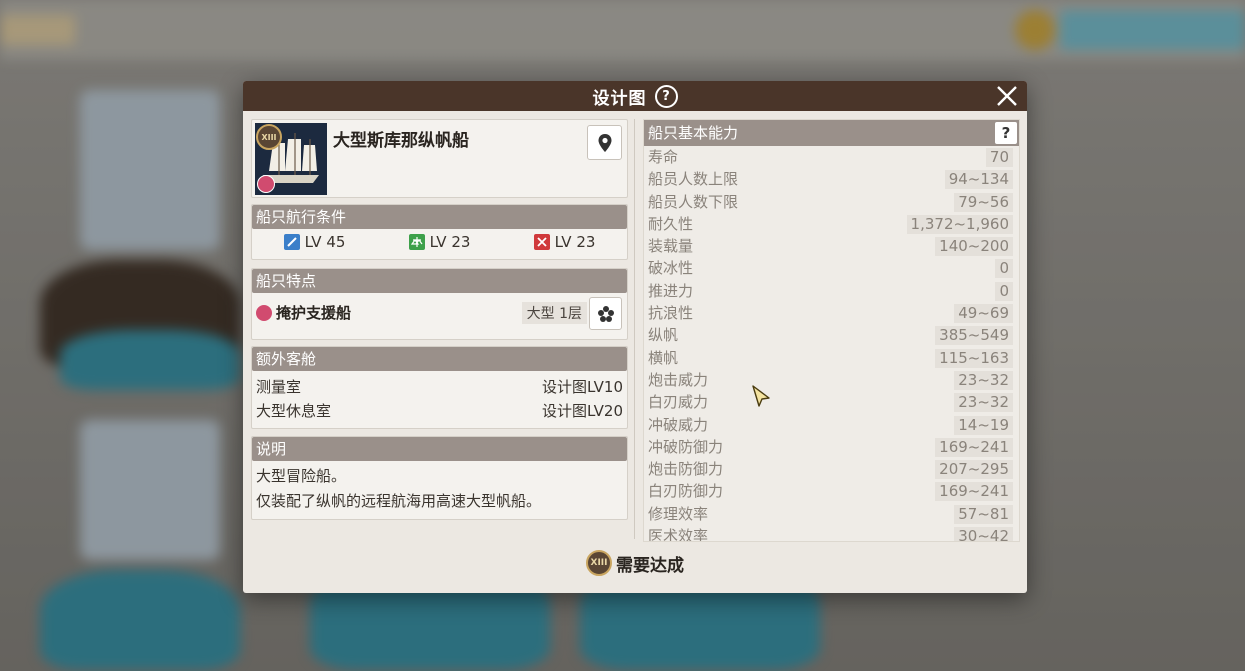  I want to click on requirement-trade-level: LV 23, so click(450, 242).